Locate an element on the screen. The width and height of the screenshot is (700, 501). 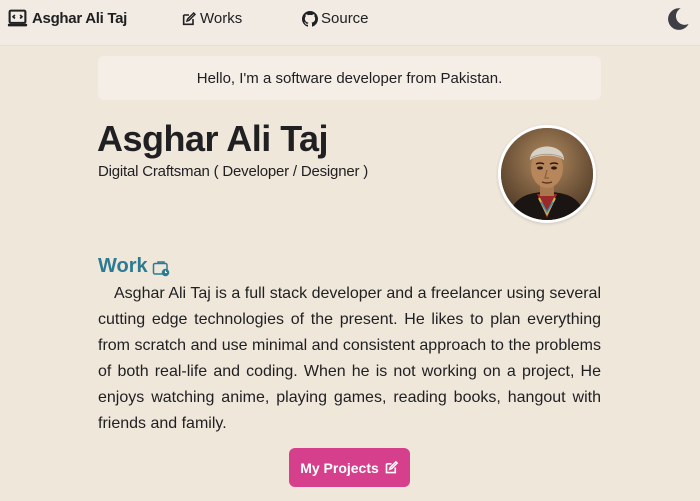
nav-link-source: Source is located at coordinates (335, 18).